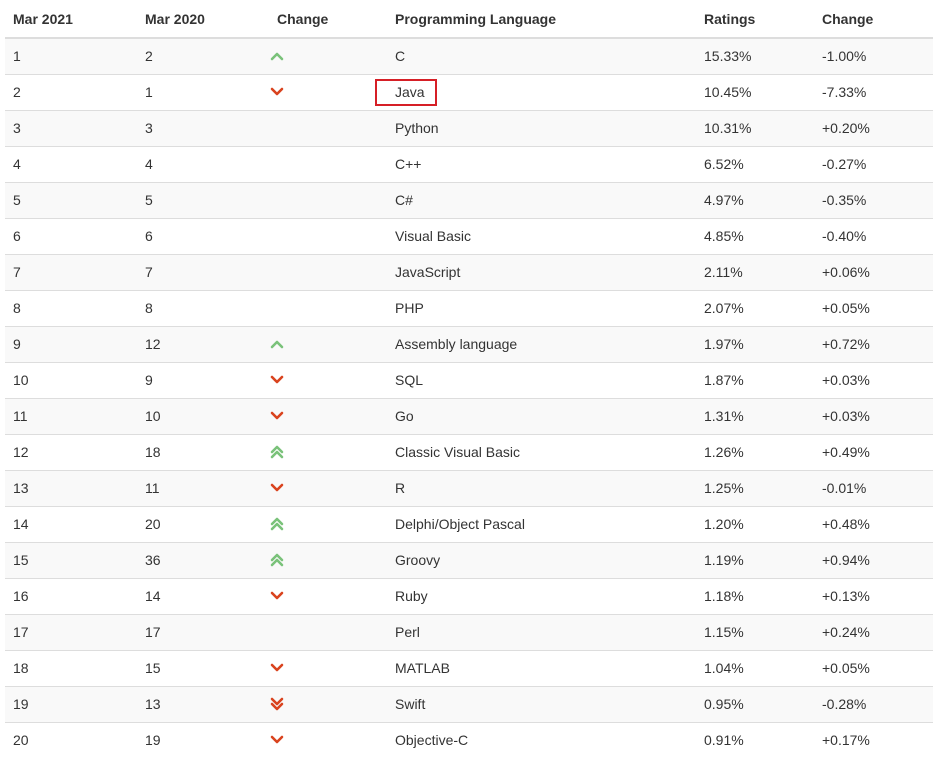 This screenshot has width=934, height=766. Describe the element at coordinates (755, 343) in the screenshot. I see `rating-value: 1.97%` at that location.